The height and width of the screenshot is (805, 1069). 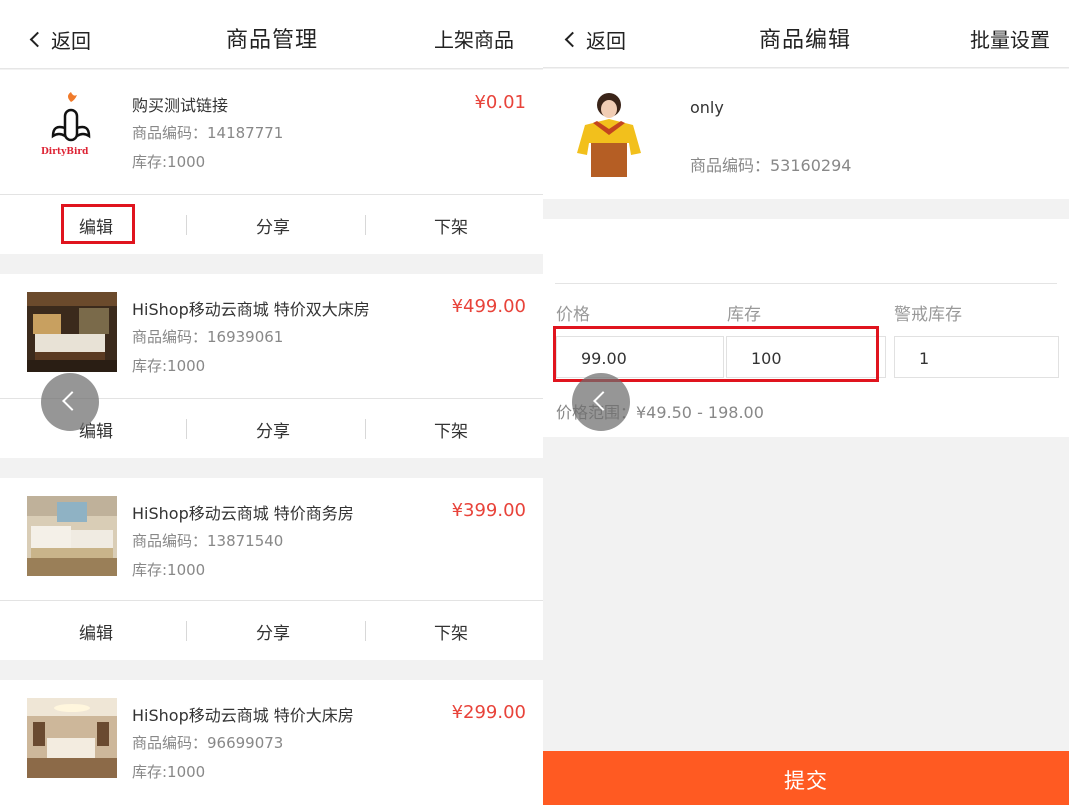 I want to click on add-product-button: 上架商品, so click(x=474, y=38).